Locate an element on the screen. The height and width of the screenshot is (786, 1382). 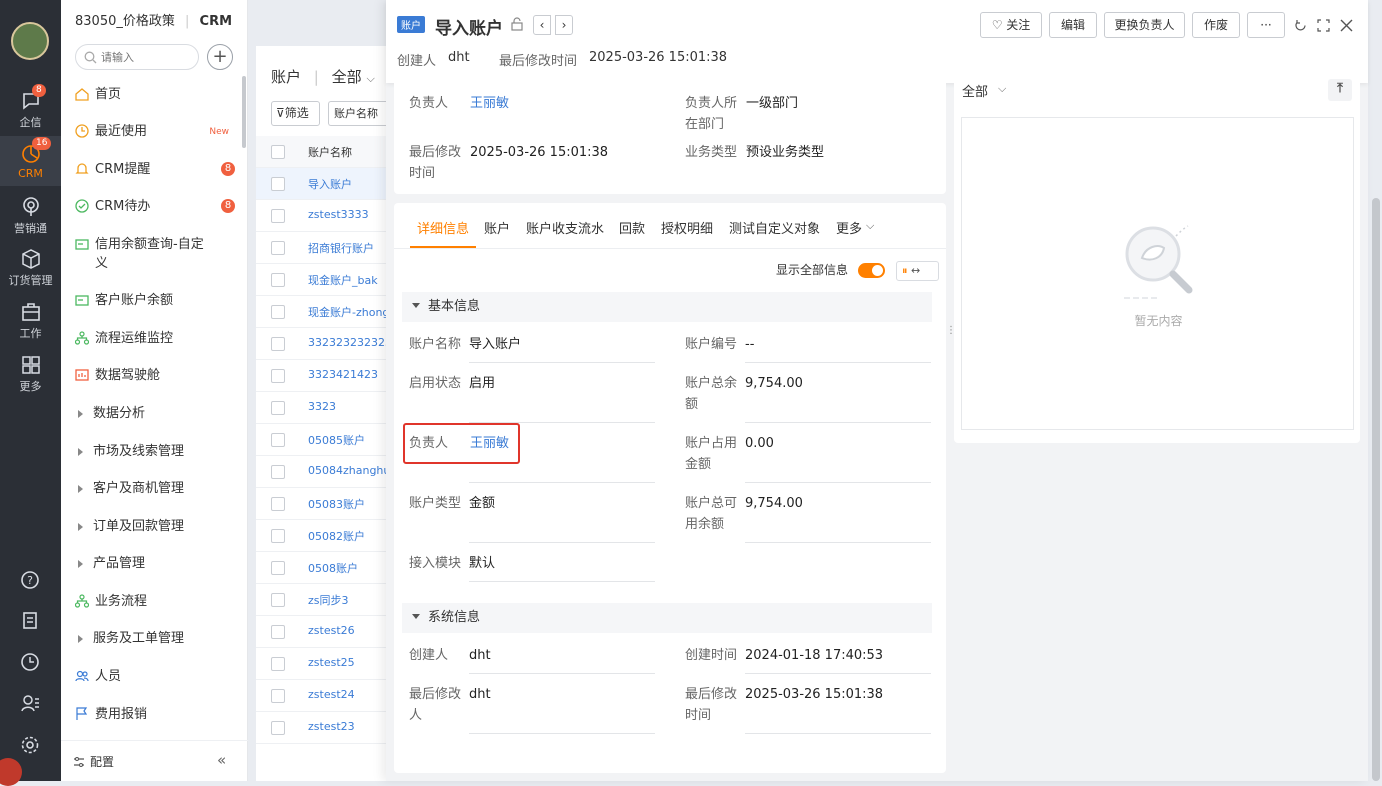
sidebar-item-orders: 订单及回款管理 is located at coordinates (155, 526).